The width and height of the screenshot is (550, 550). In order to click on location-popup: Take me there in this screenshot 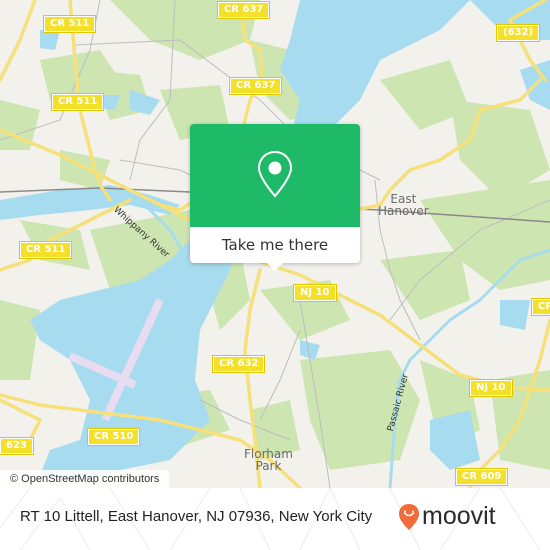, I will do `click(275, 197)`.